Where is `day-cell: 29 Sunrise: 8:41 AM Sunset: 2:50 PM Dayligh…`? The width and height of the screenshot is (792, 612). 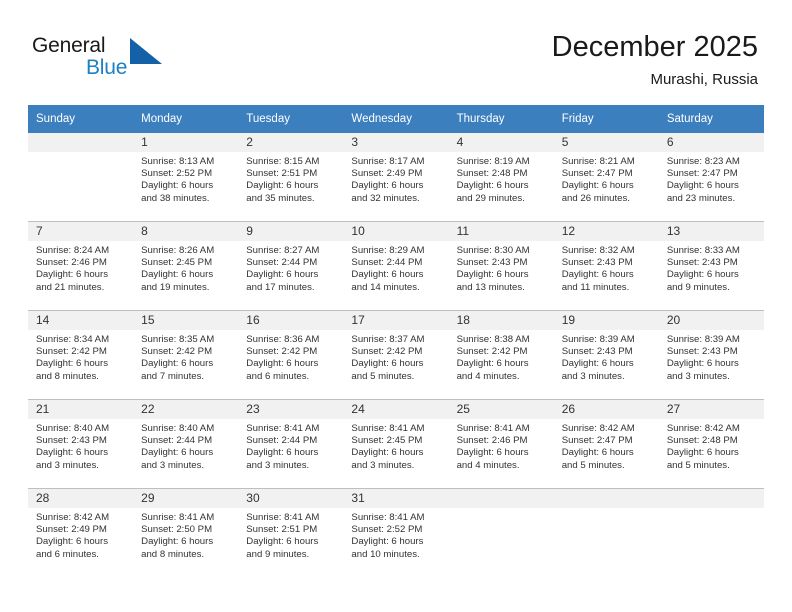
day-cell: 29 Sunrise: 8:41 AM Sunset: 2:50 PM Dayligh… is located at coordinates (186, 533).